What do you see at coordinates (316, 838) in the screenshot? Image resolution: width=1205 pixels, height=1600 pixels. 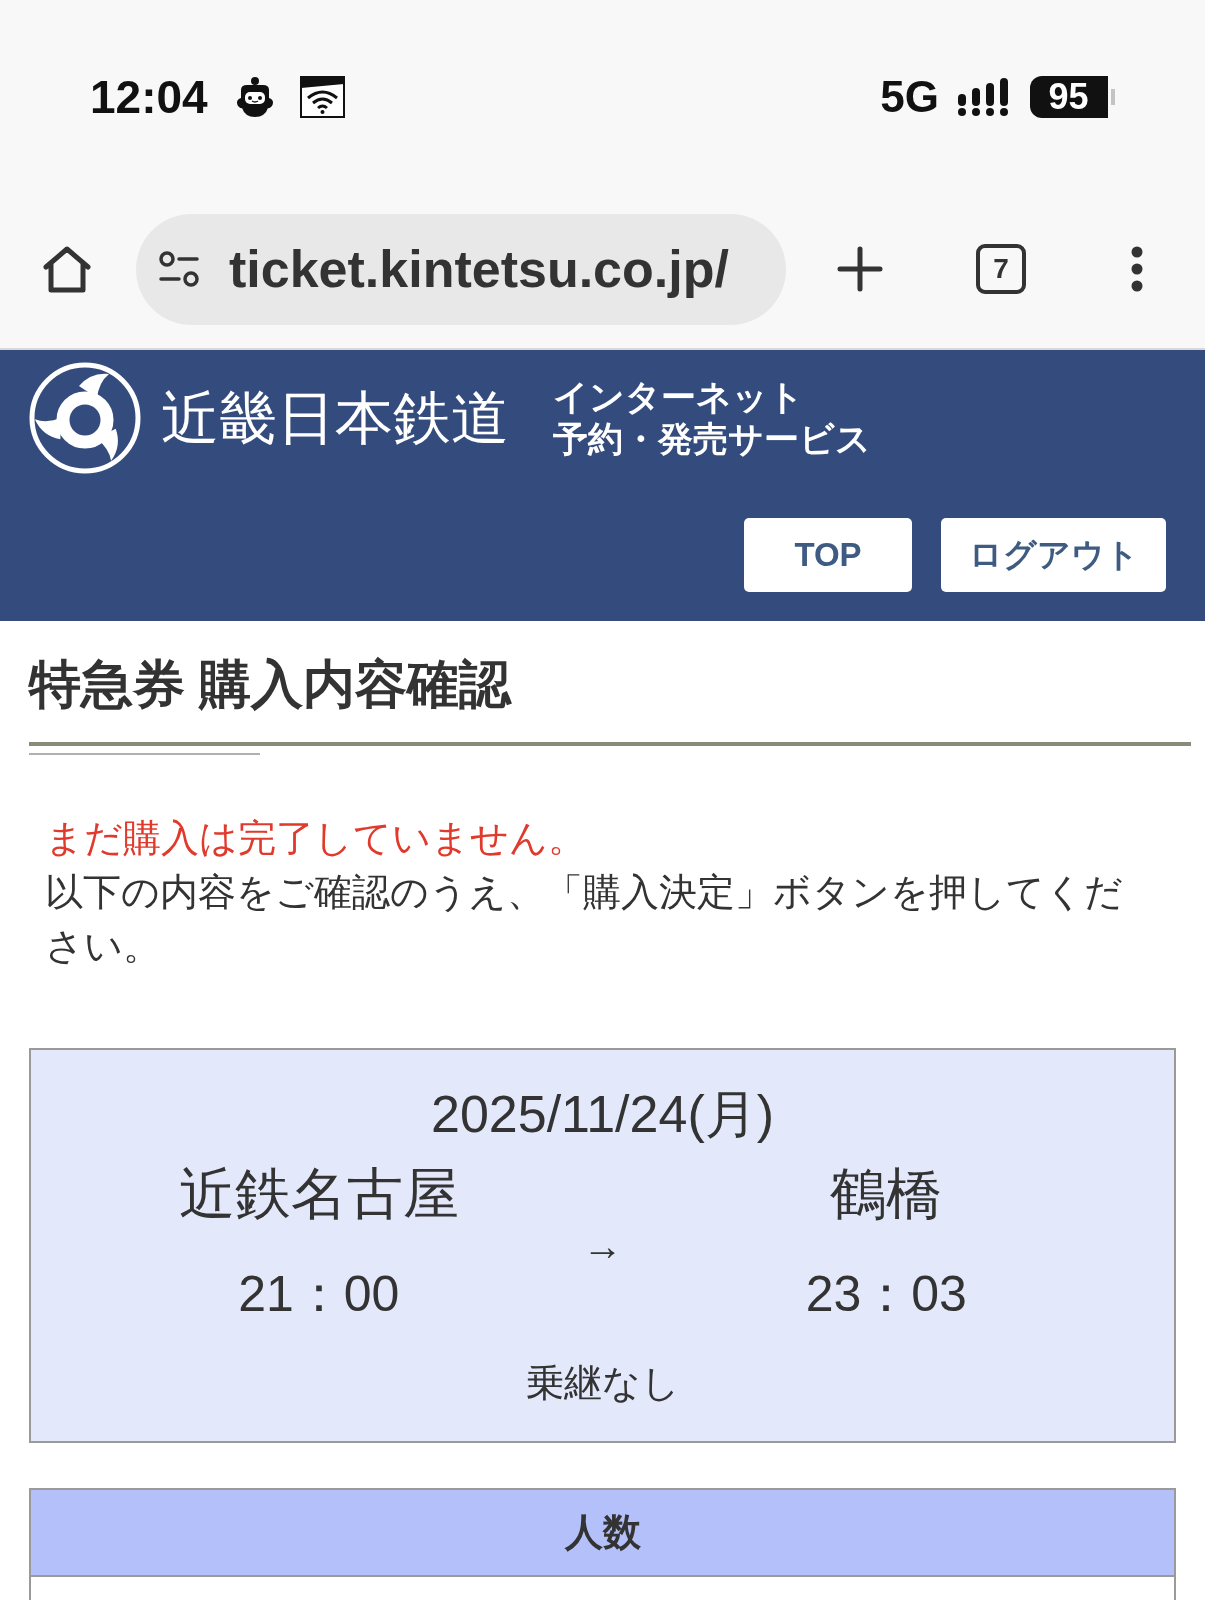 I see `warning-message: まだ購入は完了していません。` at bounding box center [316, 838].